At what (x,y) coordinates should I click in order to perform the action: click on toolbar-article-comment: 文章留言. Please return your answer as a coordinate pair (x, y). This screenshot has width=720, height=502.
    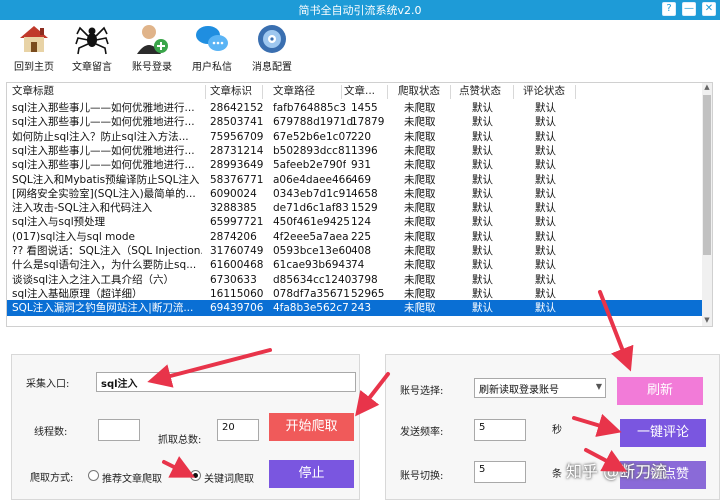
    Looking at the image, I should click on (92, 47).